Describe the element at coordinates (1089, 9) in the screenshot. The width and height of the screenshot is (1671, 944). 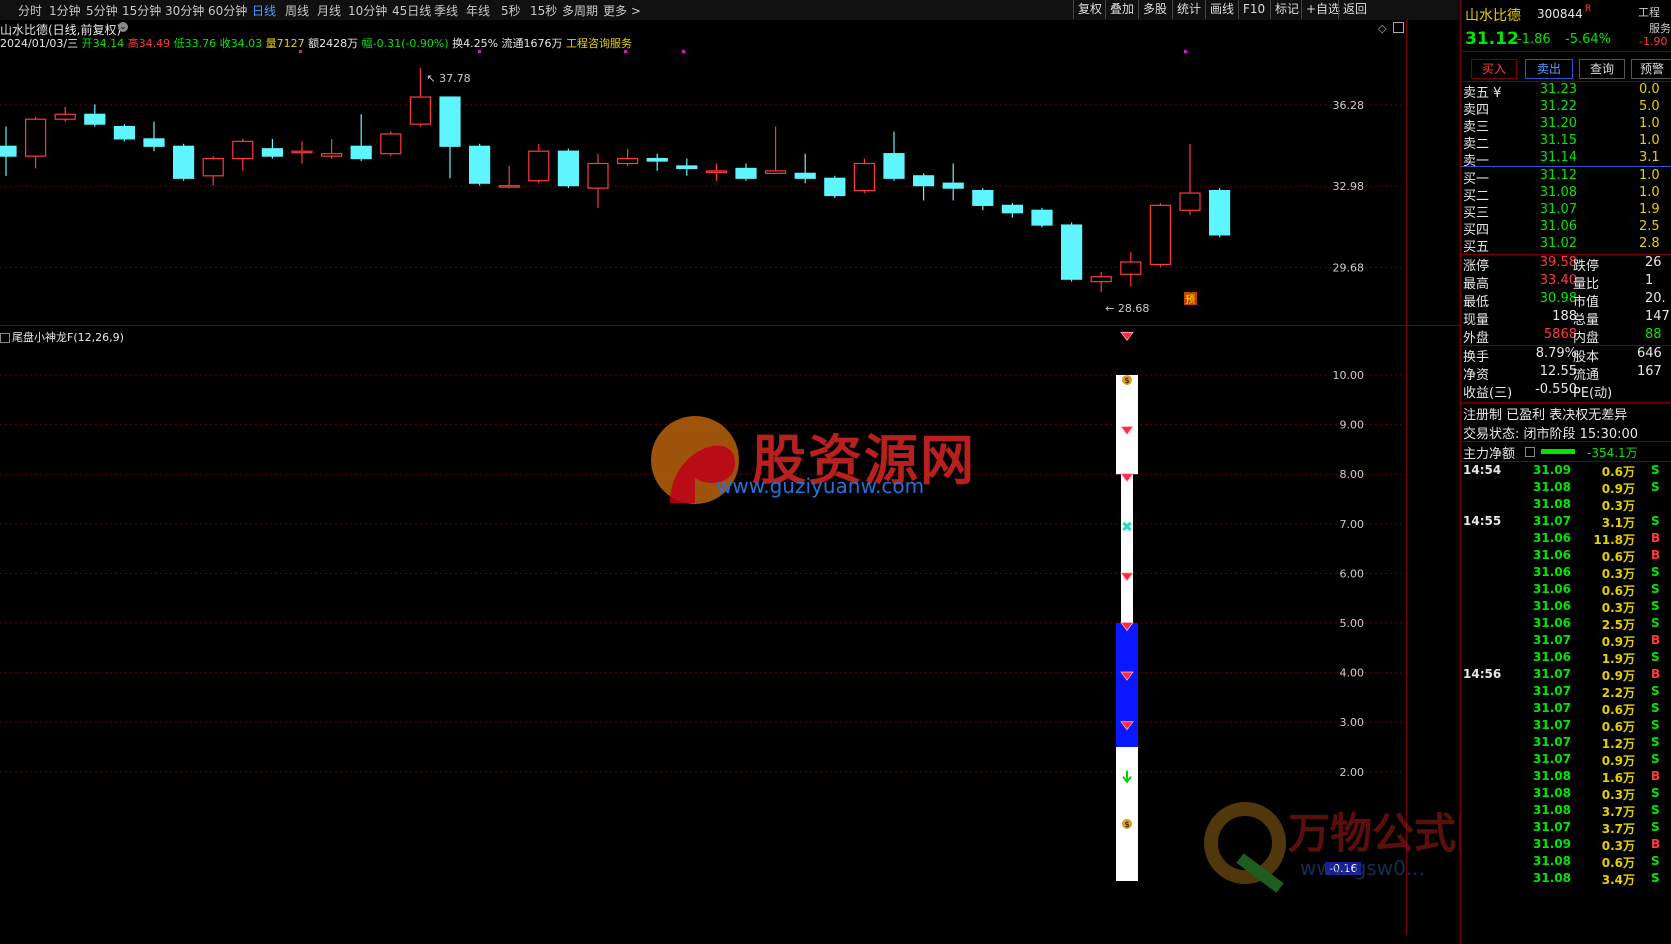
I see `toolbar-btn-0: 复权` at that location.